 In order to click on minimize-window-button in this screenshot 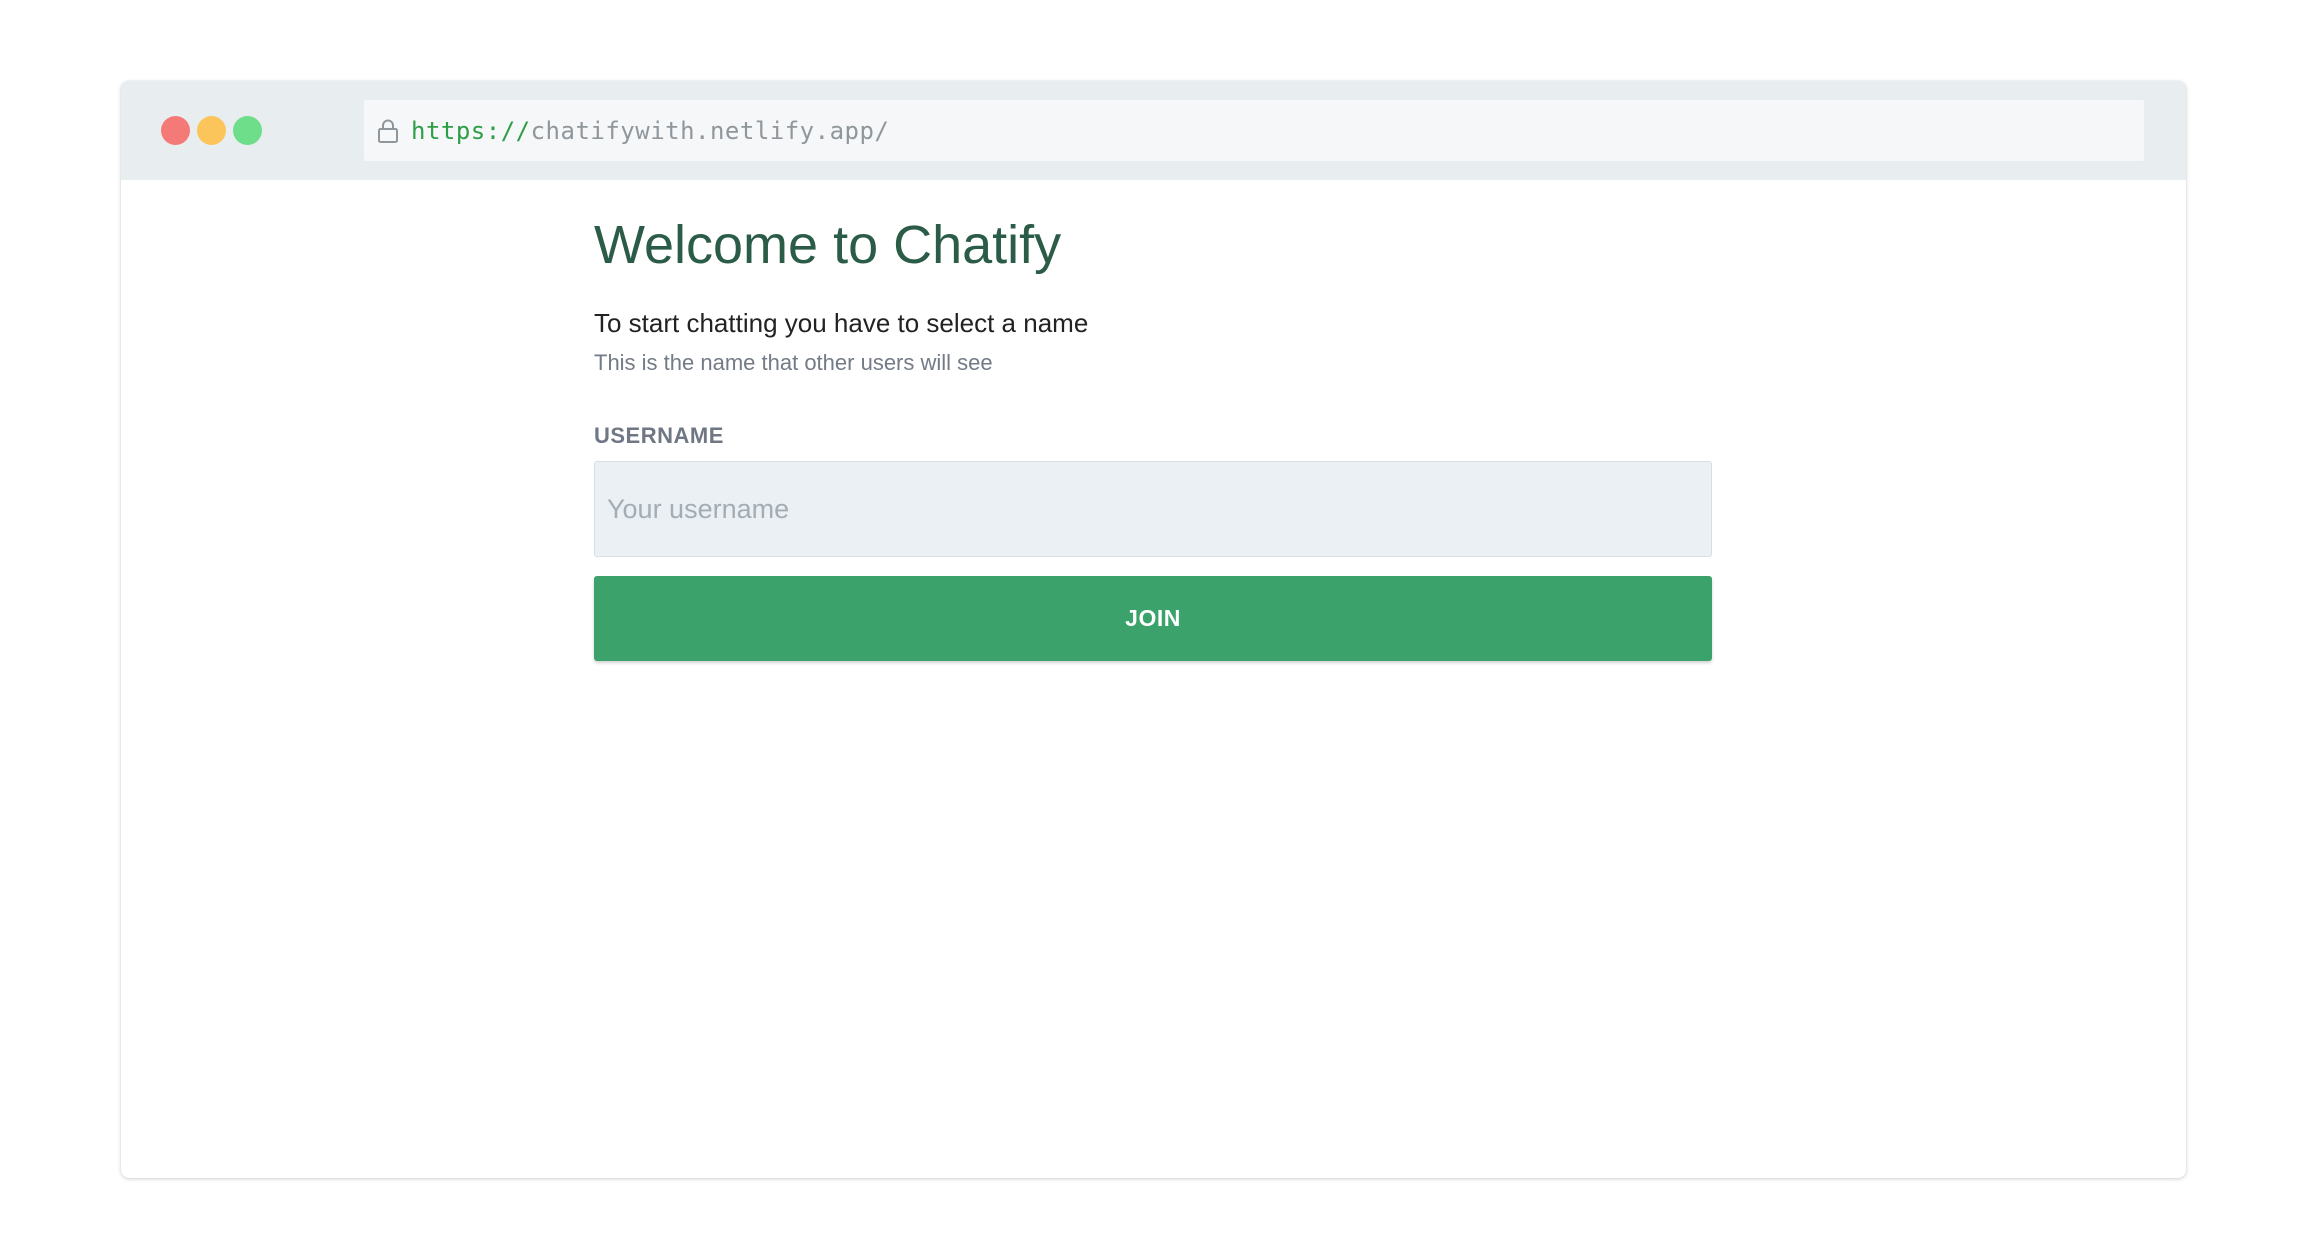, I will do `click(211, 130)`.